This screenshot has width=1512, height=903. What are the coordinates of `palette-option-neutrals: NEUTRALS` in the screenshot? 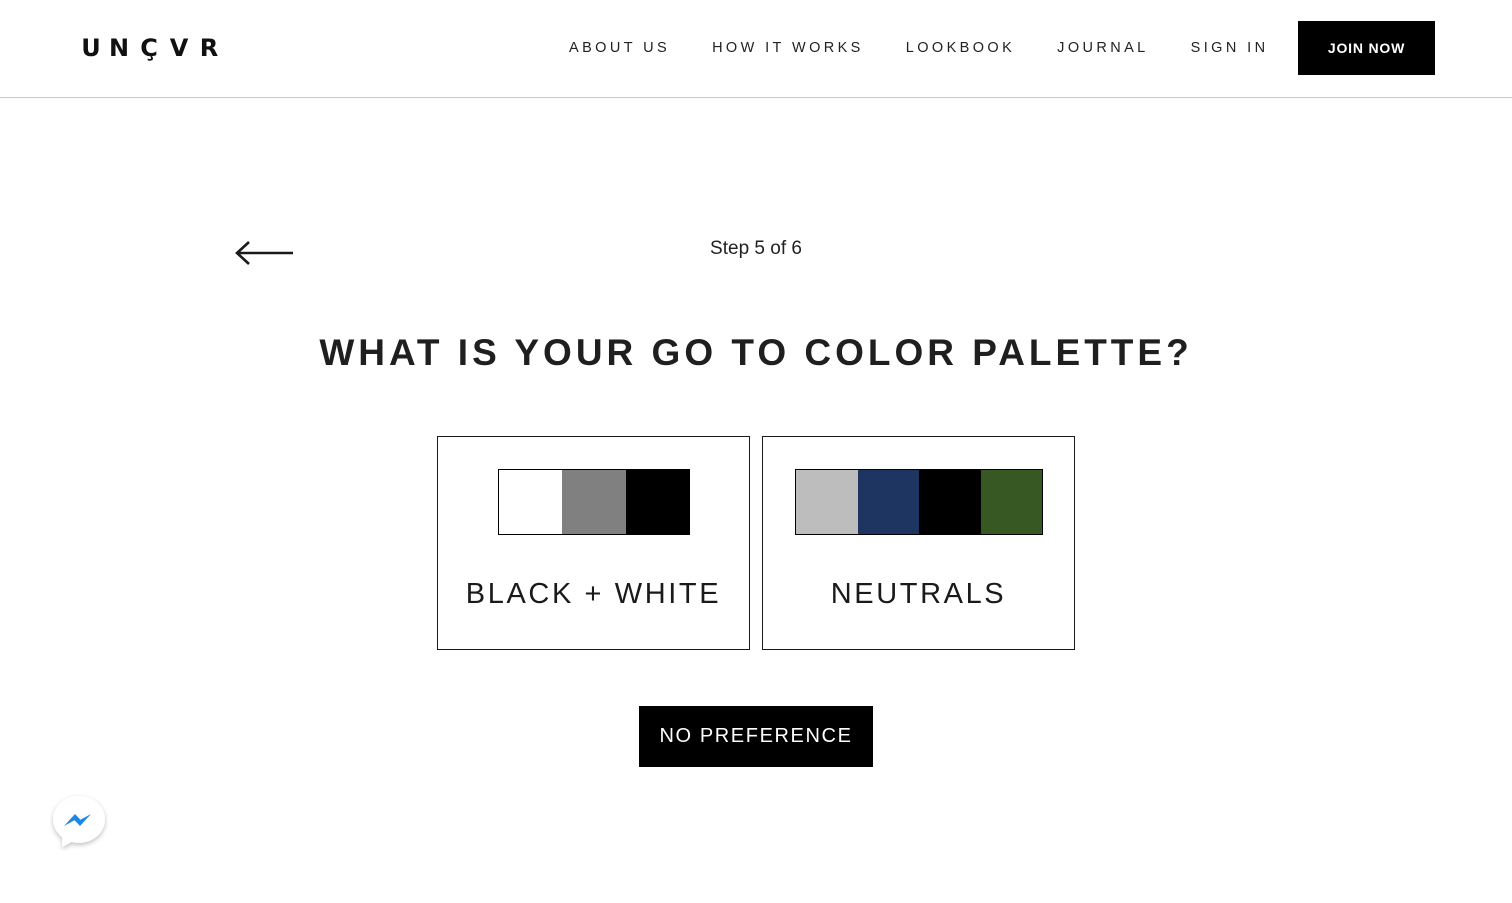 It's located at (918, 543).